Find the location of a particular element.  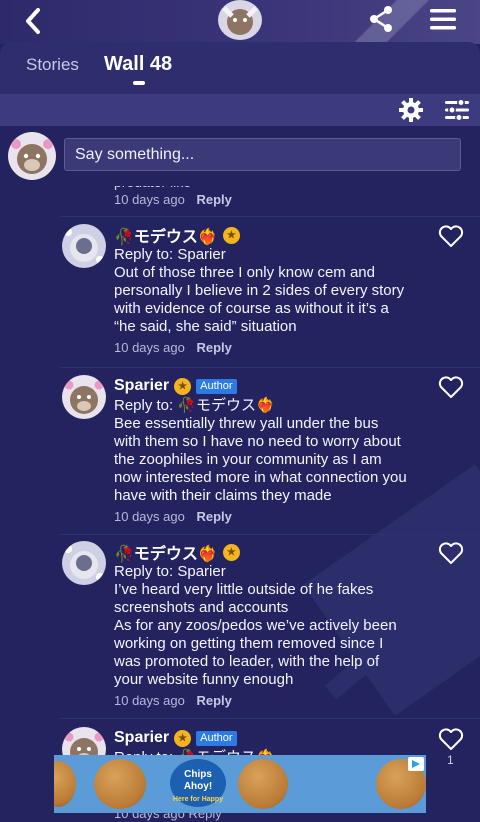

settings-button is located at coordinates (411, 110).